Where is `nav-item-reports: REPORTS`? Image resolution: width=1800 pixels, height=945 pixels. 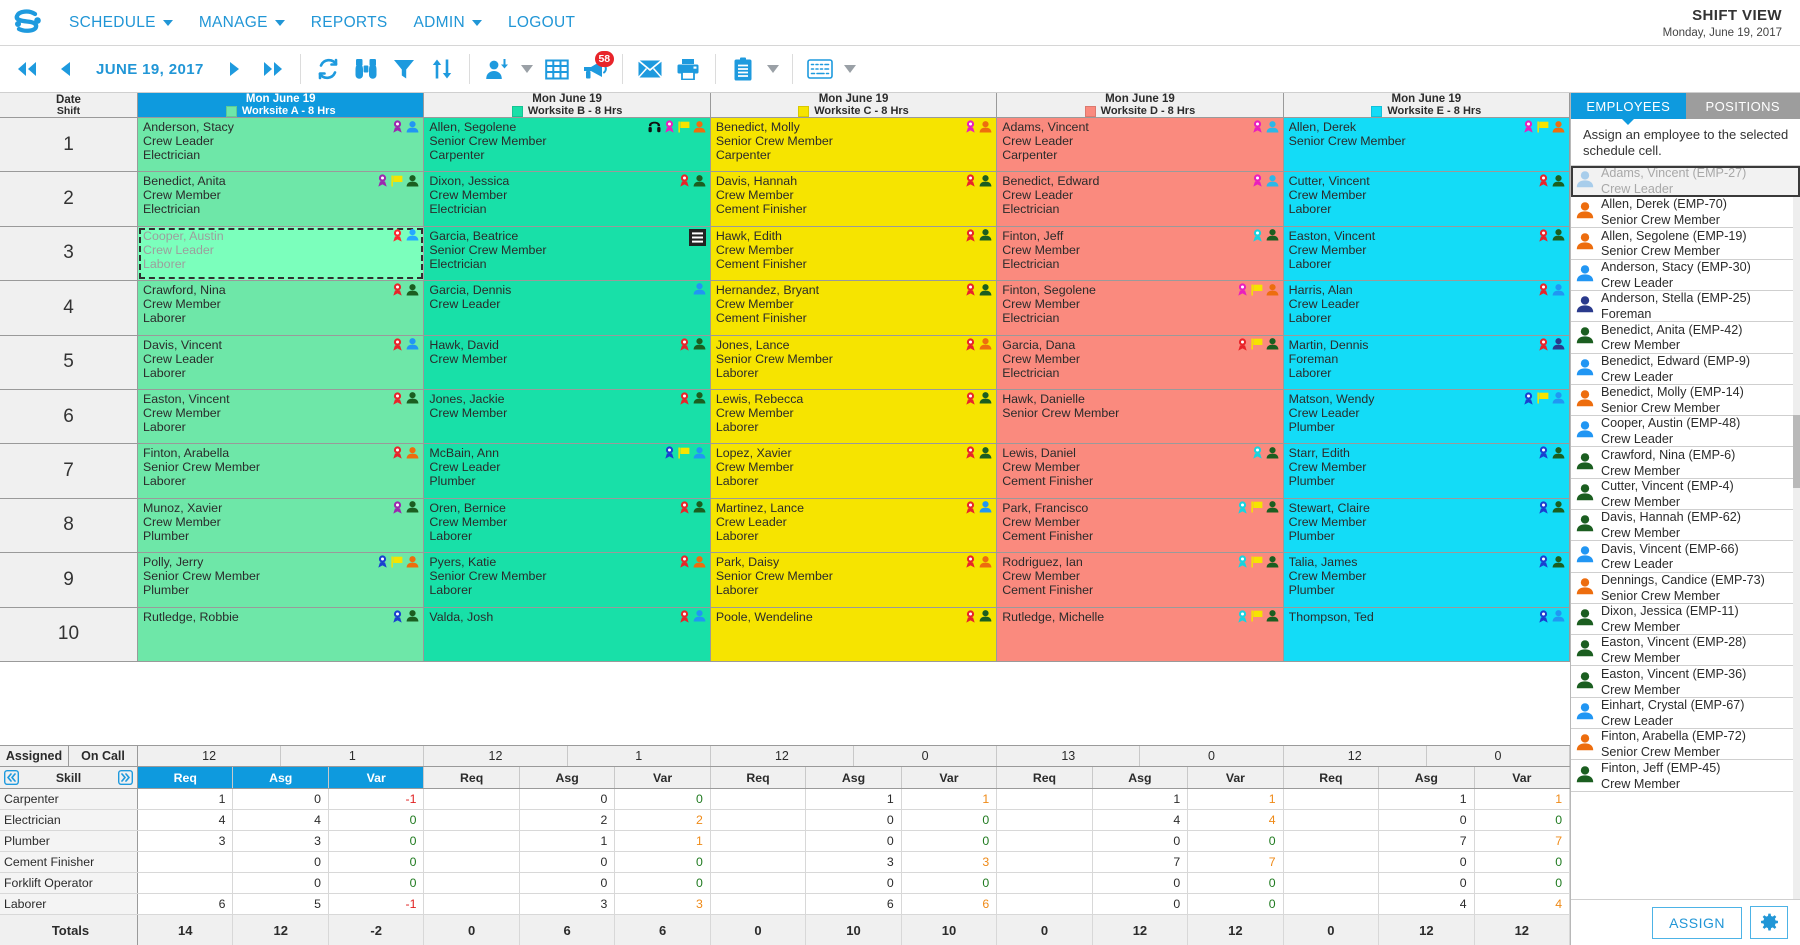 nav-item-reports: REPORTS is located at coordinates (349, 23).